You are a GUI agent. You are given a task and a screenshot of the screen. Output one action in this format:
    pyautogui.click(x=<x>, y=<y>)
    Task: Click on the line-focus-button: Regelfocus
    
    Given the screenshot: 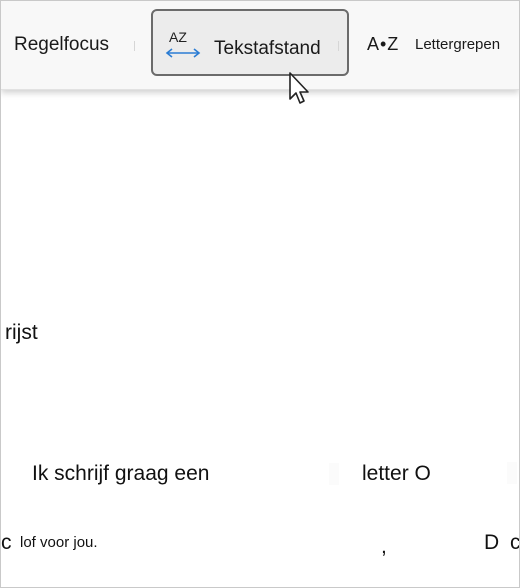 What is the action you would take?
    pyautogui.click(x=69, y=45)
    